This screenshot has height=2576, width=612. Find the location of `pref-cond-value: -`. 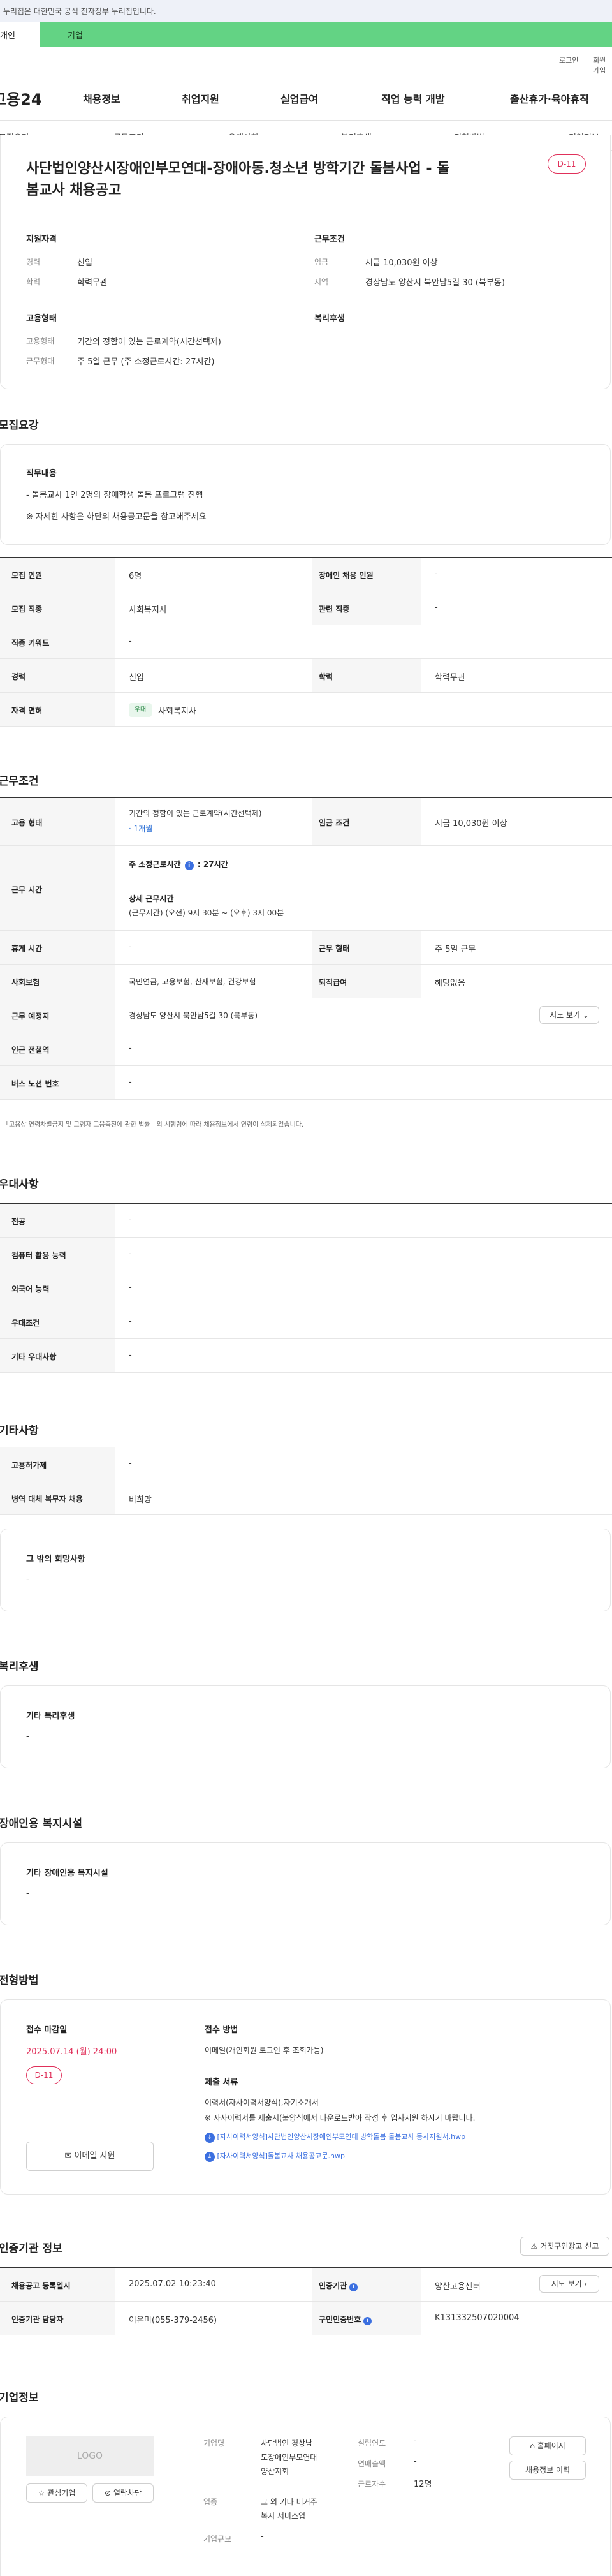

pref-cond-value: - is located at coordinates (130, 1321).